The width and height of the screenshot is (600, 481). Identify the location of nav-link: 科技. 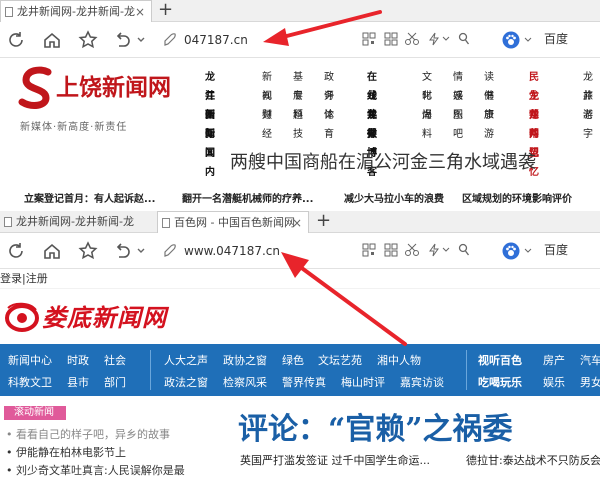
(298, 125).